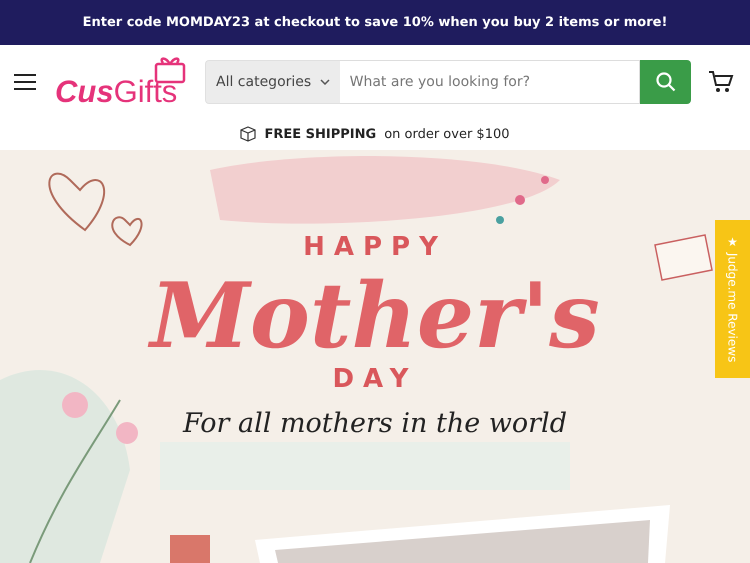 Image resolution: width=750 pixels, height=563 pixels. Describe the element at coordinates (375, 423) in the screenshot. I see `banner-subtitle: For all mothers in the world` at that location.